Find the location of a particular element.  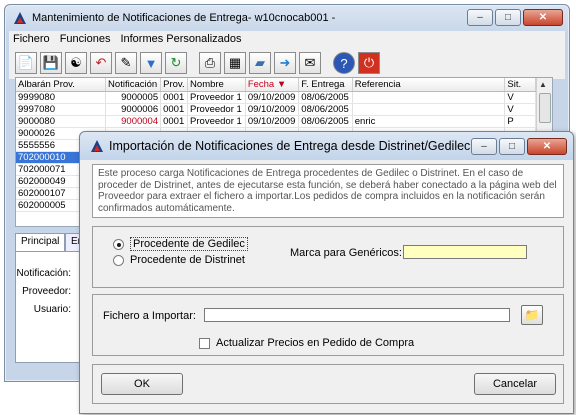

help-icon: ? is located at coordinates (344, 63).